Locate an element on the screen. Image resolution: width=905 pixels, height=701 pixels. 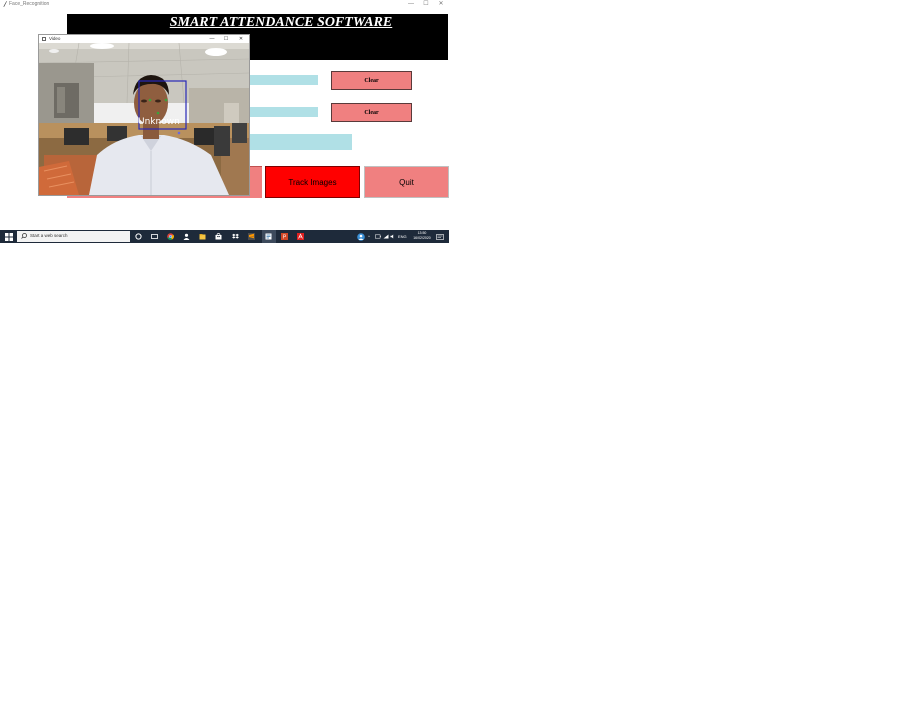
taskbar-search-box: Start a web search is located at coordinates (73, 236).